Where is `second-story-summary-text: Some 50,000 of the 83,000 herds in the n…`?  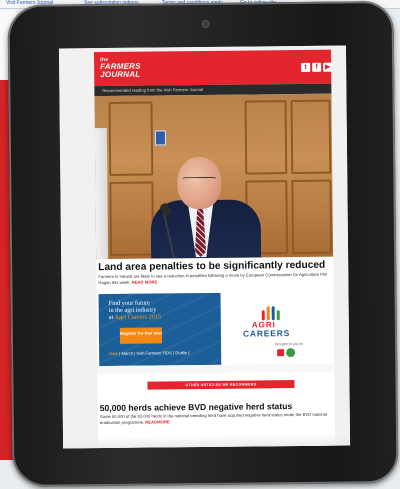
second-story-summary-text: Some 50,000 of the 83,000 herds in the n… is located at coordinates (213, 418).